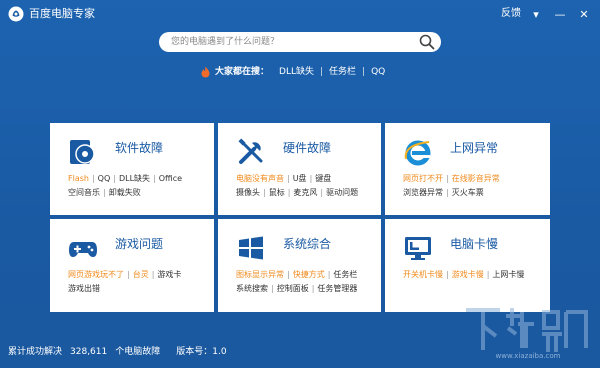  I want to click on card-link: 卸载失败, so click(125, 192).